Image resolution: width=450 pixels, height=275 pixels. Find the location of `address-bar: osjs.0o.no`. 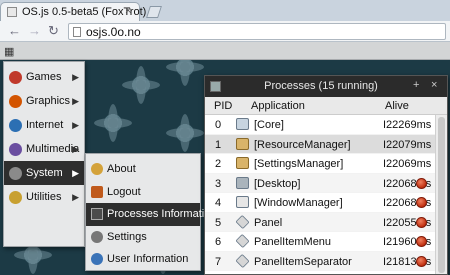

address-bar: osjs.0o.no is located at coordinates (257, 31).